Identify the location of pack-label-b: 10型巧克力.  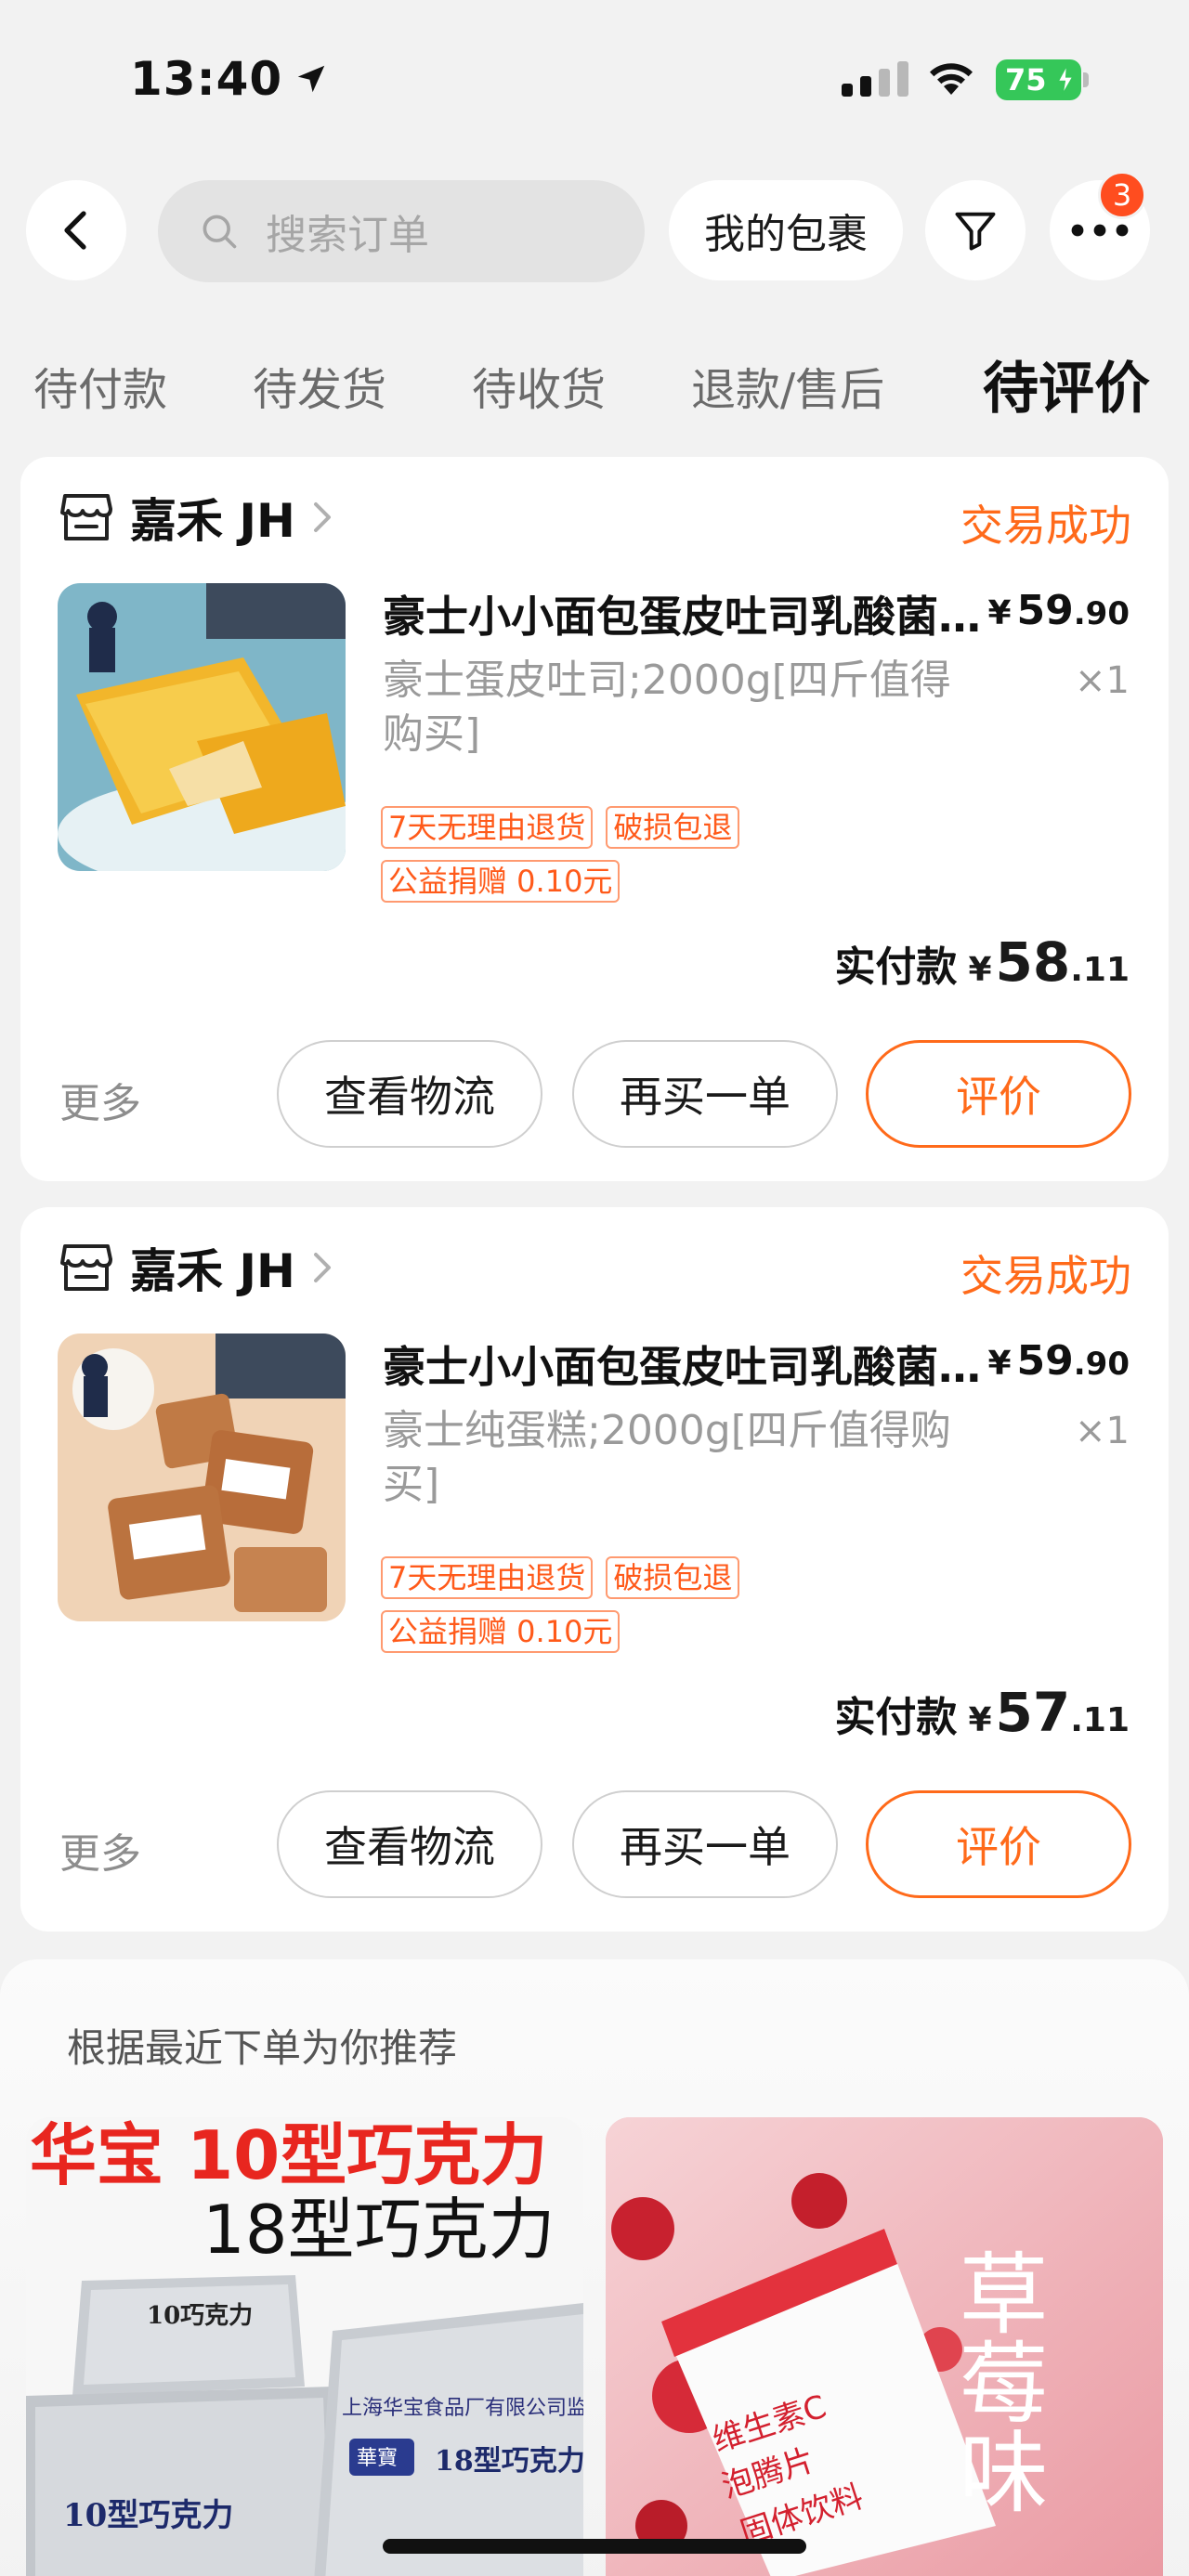
(148, 2515).